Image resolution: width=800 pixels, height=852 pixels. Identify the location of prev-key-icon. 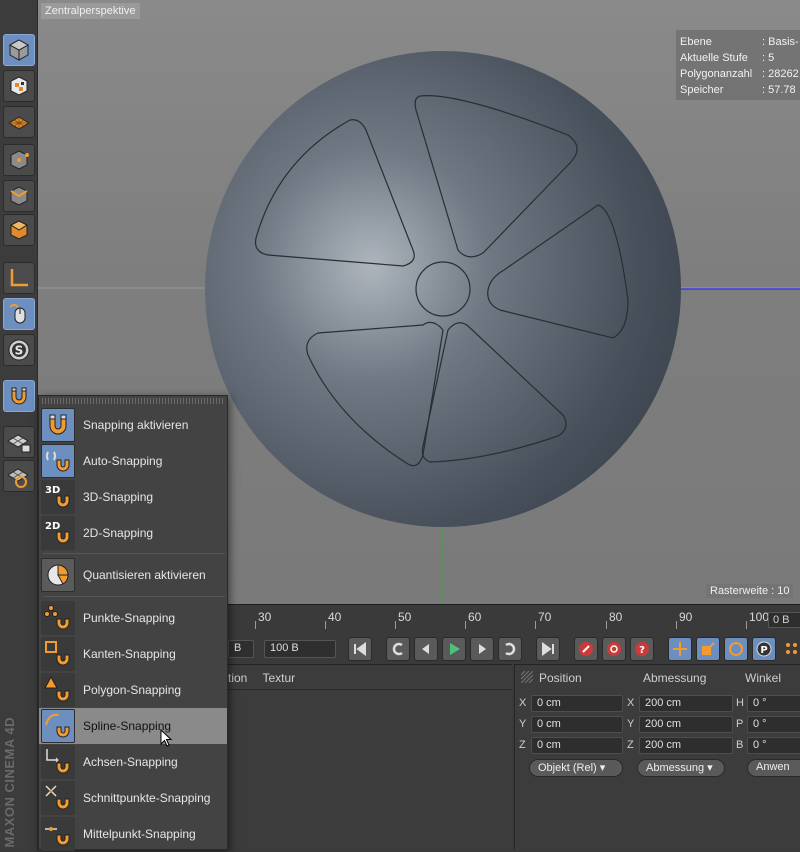
(398, 649).